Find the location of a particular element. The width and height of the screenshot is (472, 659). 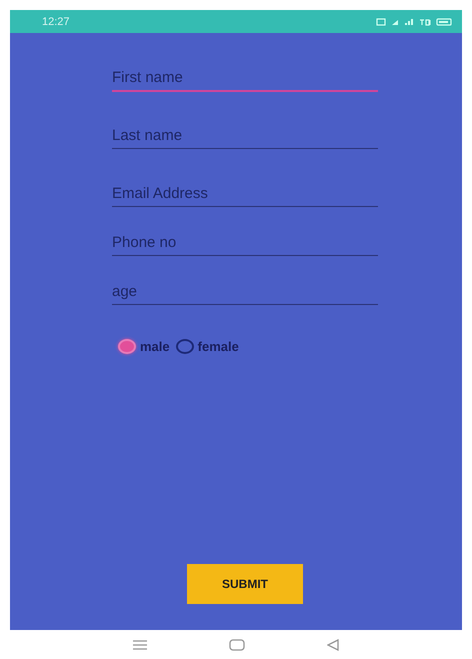

text-field: First name is located at coordinates (245, 79).